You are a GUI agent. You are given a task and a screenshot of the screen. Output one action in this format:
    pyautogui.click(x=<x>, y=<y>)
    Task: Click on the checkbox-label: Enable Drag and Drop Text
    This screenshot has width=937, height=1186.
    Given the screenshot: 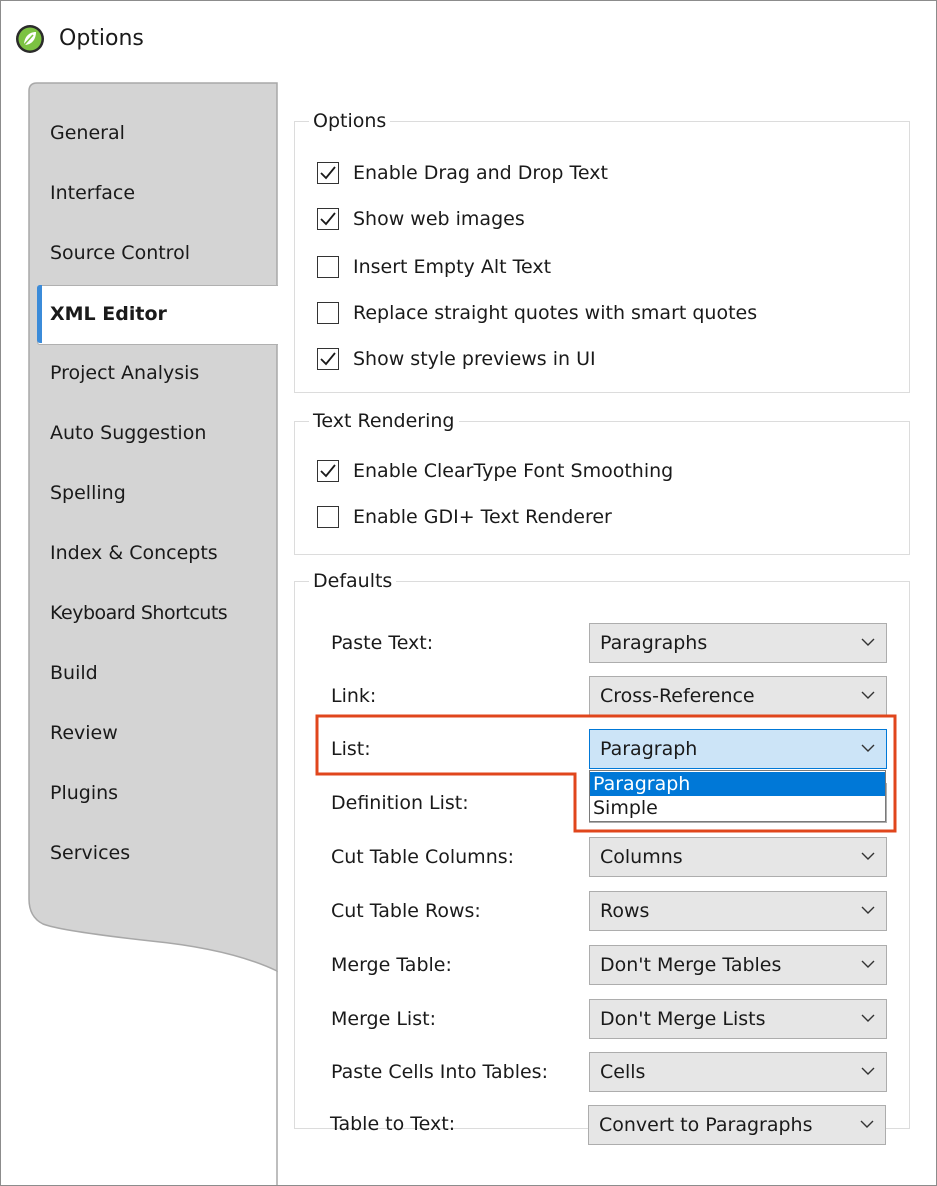 What is the action you would take?
    pyautogui.click(x=480, y=173)
    